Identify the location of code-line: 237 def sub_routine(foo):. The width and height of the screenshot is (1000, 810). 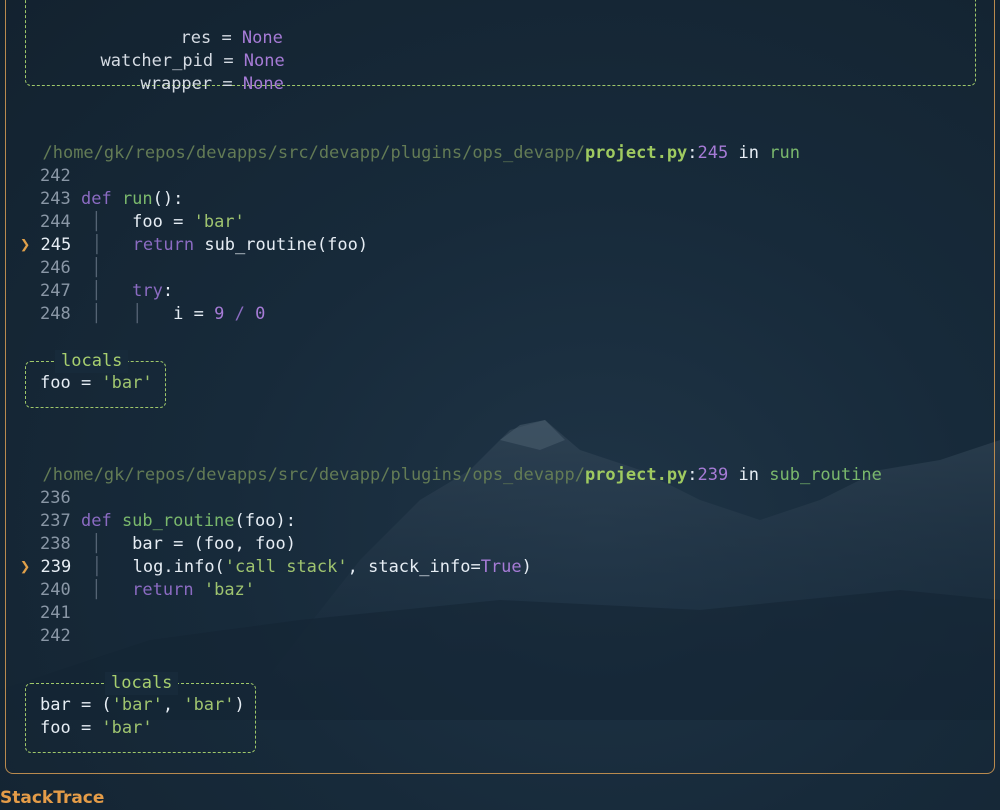
(168, 521).